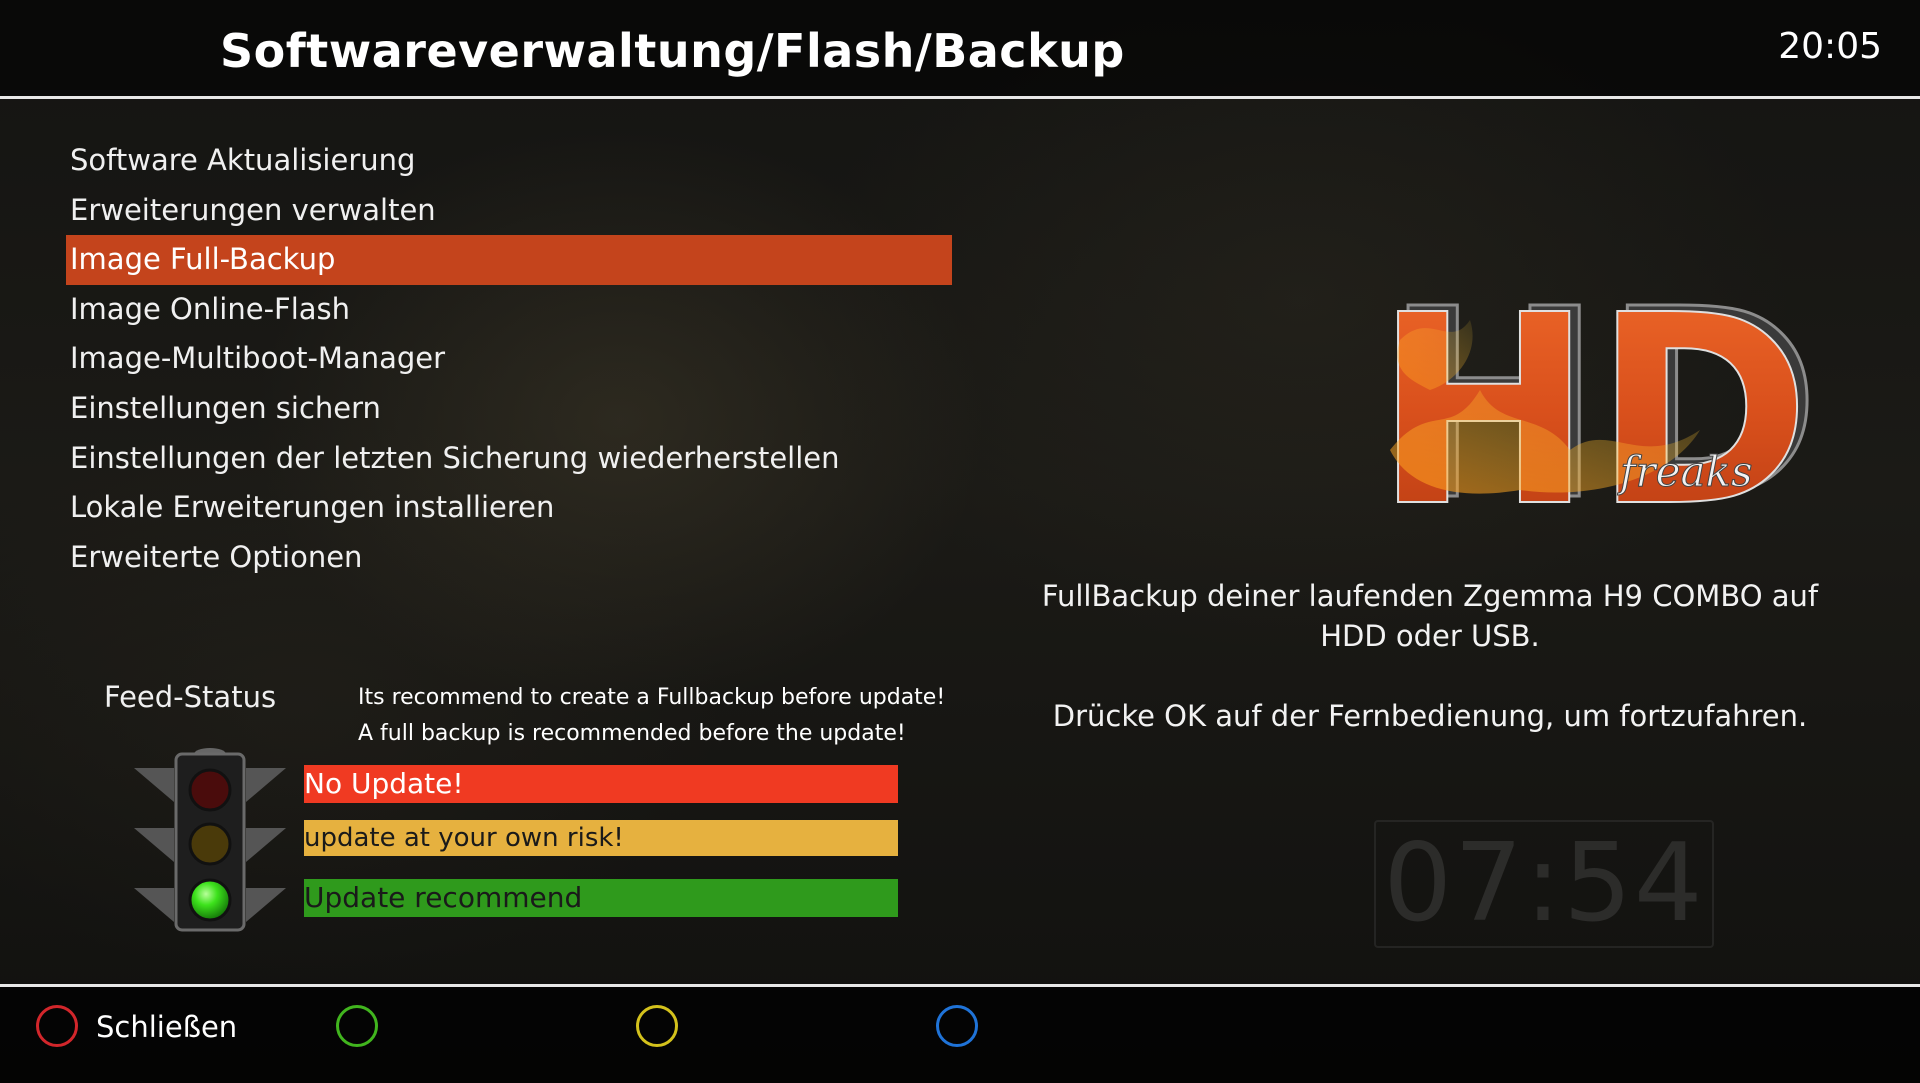  What do you see at coordinates (657, 1026) in the screenshot?
I see `yellow-key-icon` at bounding box center [657, 1026].